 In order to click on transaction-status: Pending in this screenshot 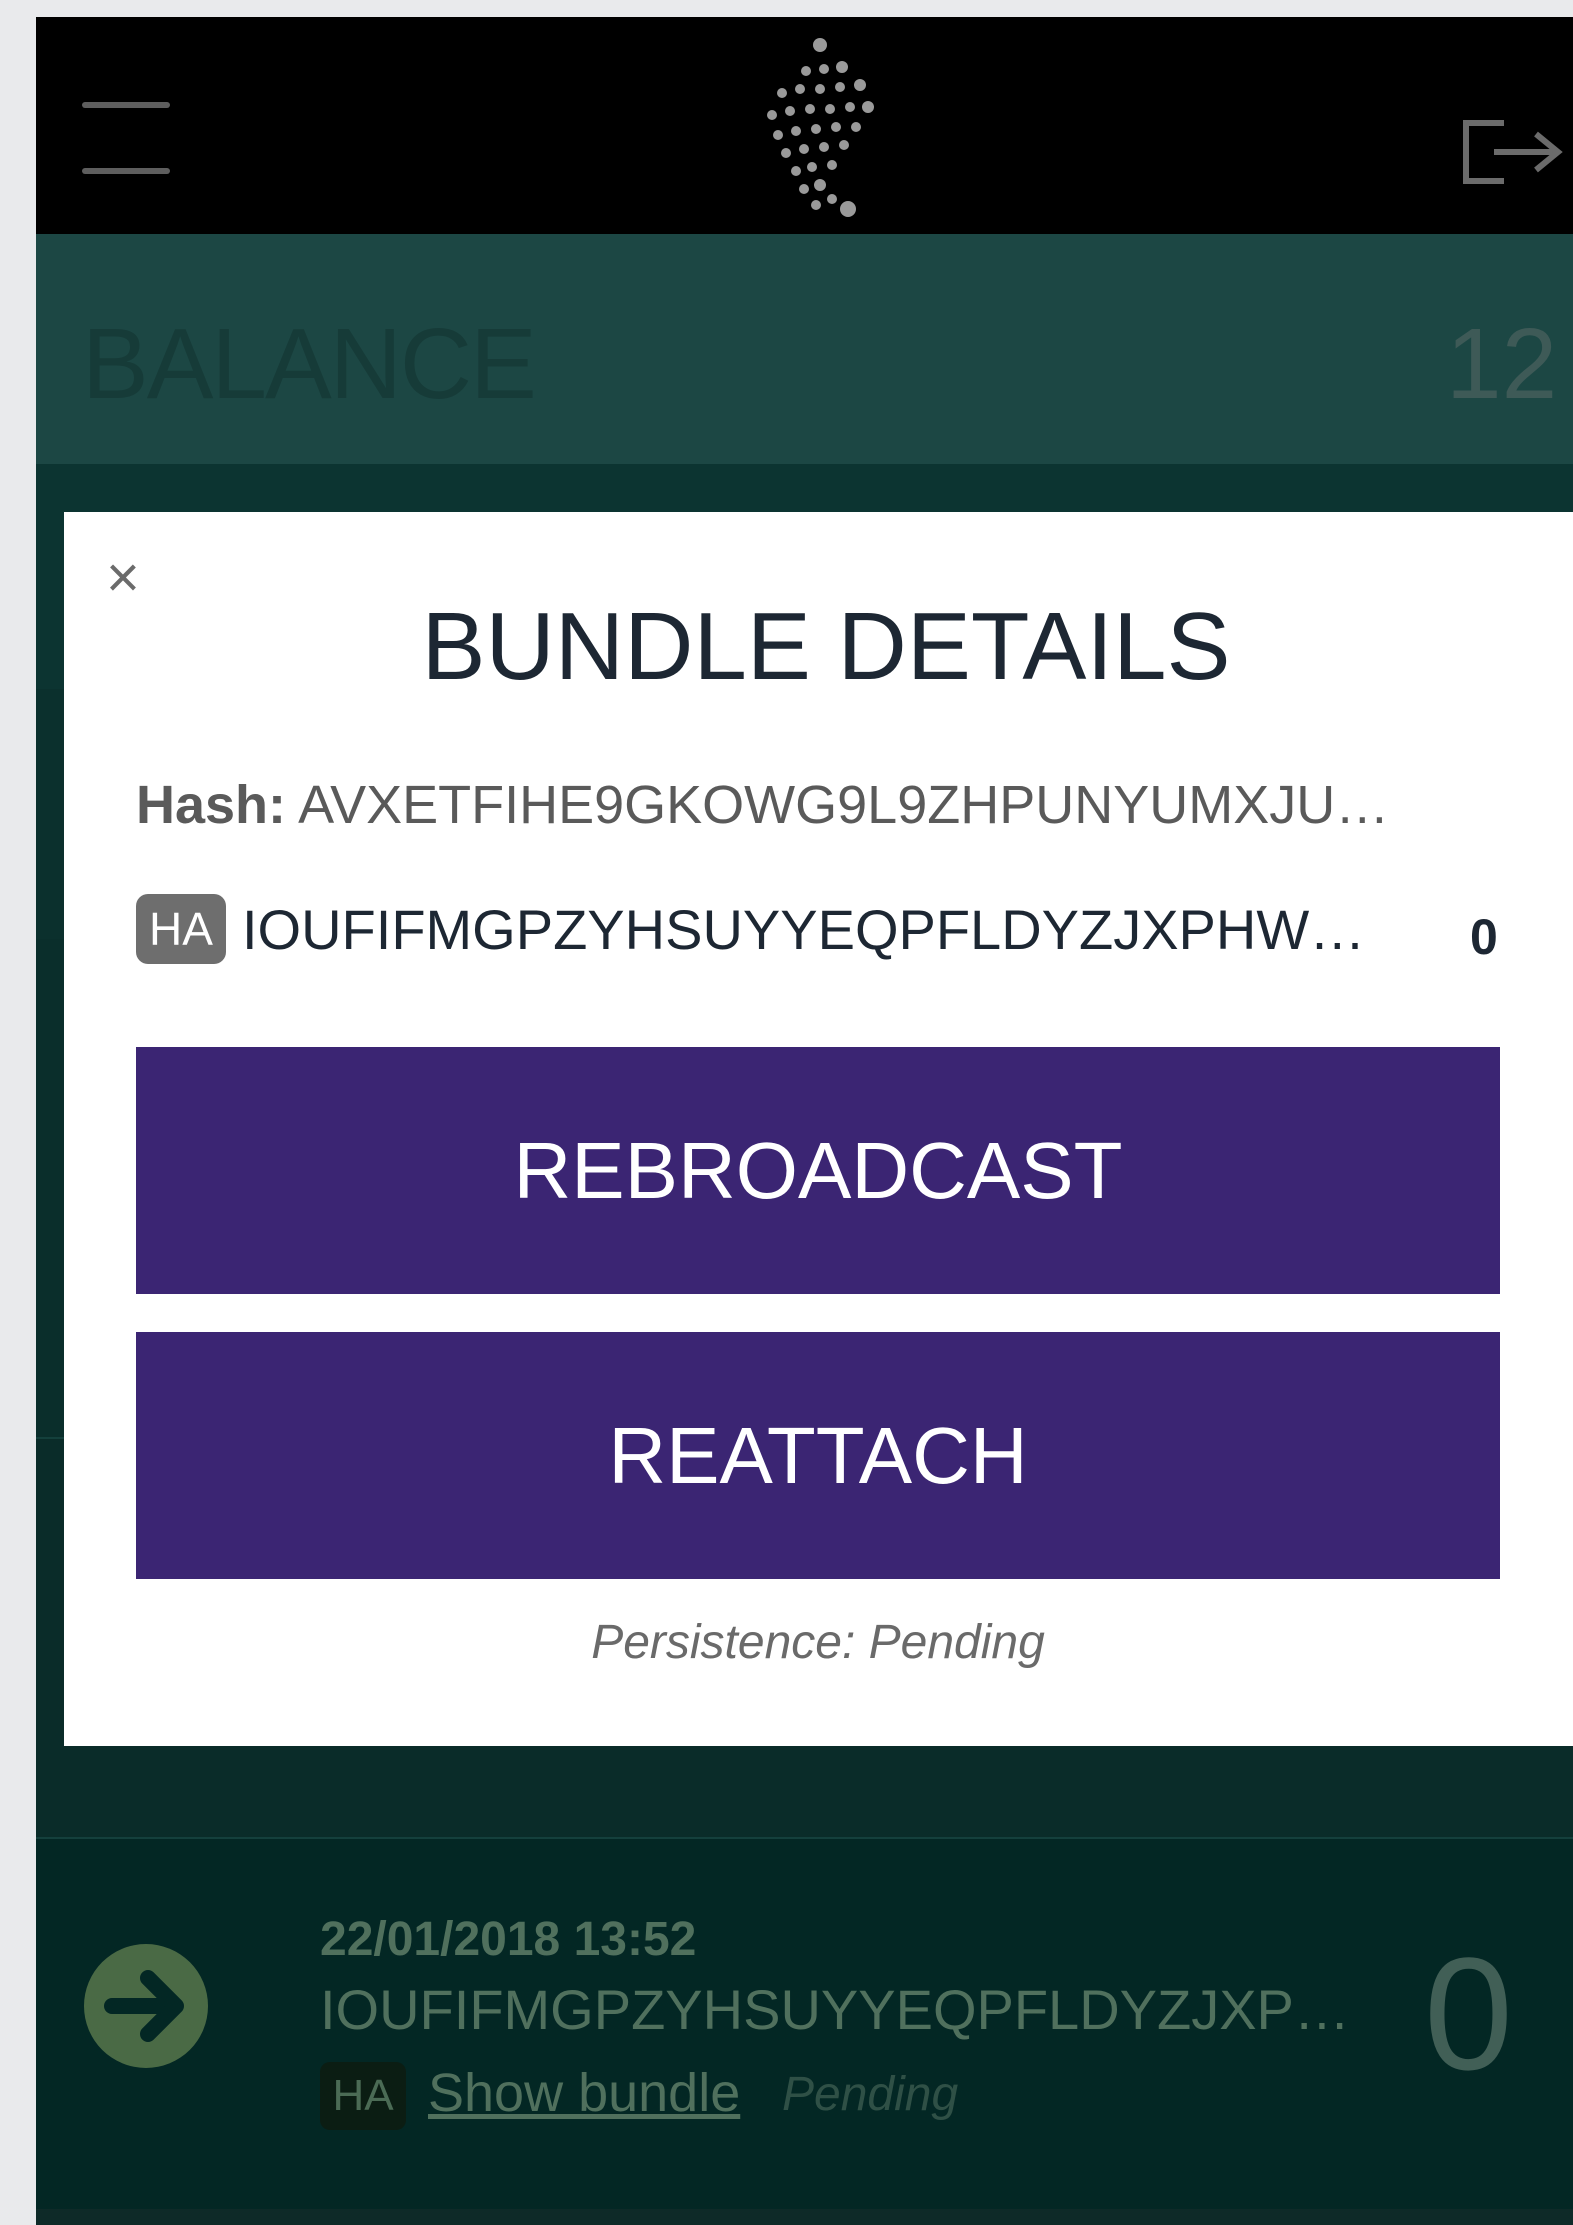, I will do `click(870, 2094)`.